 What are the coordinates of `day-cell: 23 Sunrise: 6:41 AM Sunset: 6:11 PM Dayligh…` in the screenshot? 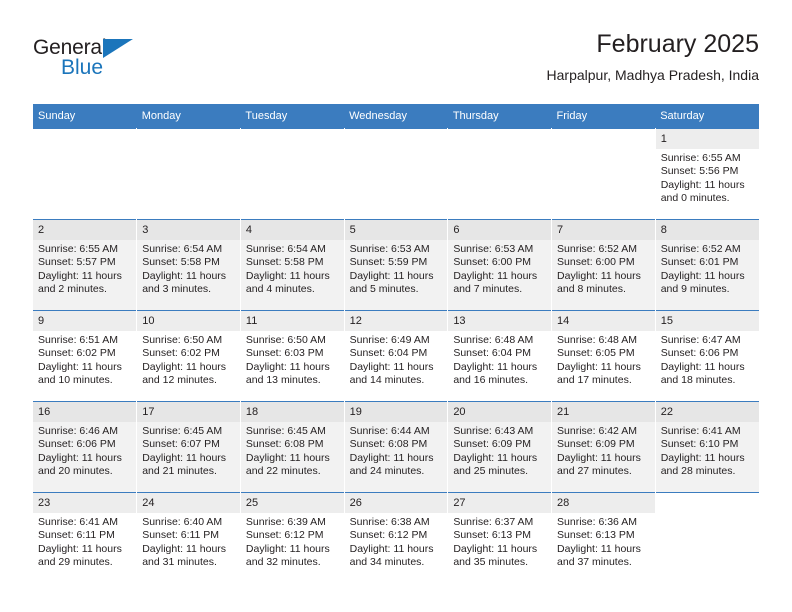 It's located at (85, 537).